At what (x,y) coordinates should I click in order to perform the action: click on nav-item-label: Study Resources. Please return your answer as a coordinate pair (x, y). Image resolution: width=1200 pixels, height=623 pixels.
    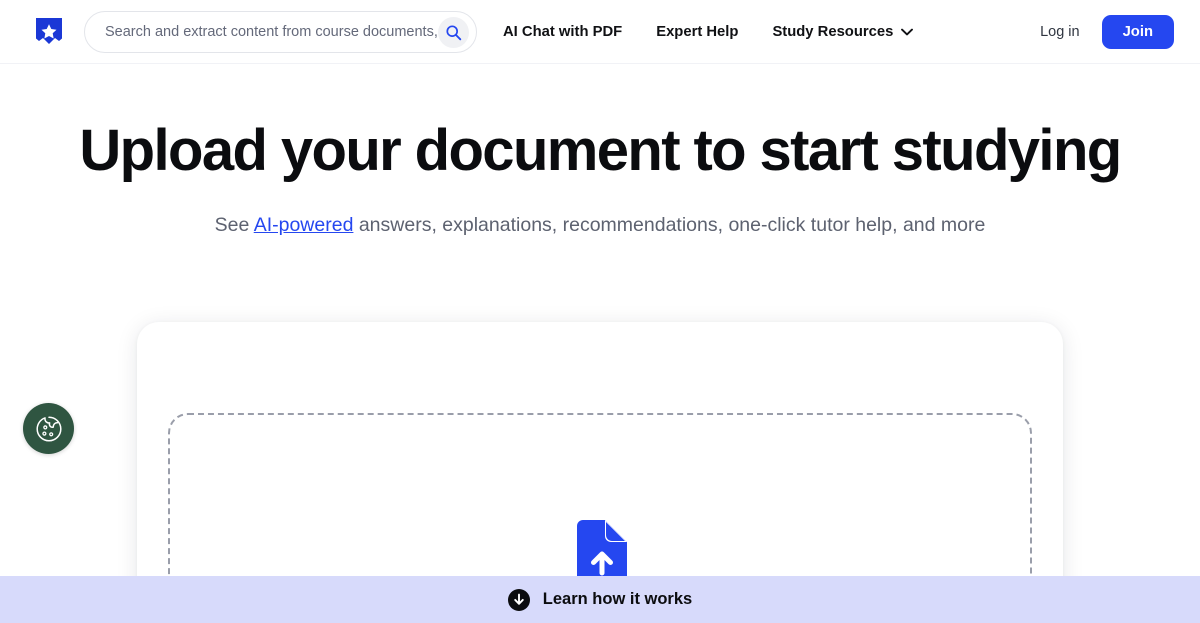
    Looking at the image, I should click on (833, 32).